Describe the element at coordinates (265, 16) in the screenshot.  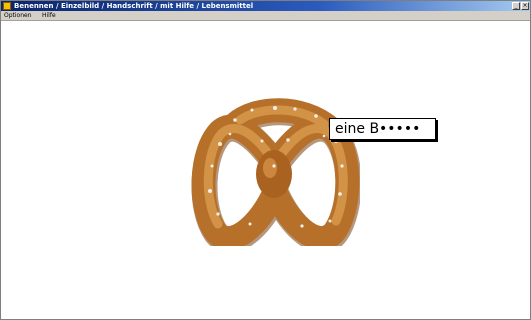
I see `menu-bar: Optionen Hilfe` at that location.